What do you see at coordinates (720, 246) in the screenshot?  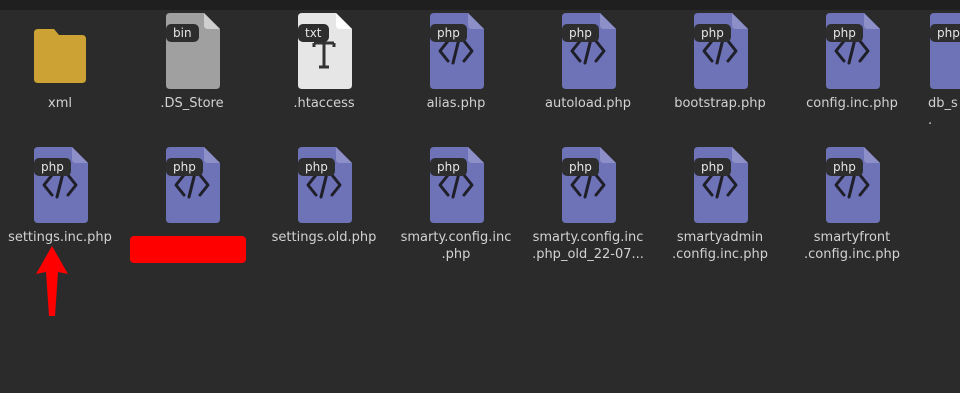 I see `file-label: smartyadmin .config.inc.php` at bounding box center [720, 246].